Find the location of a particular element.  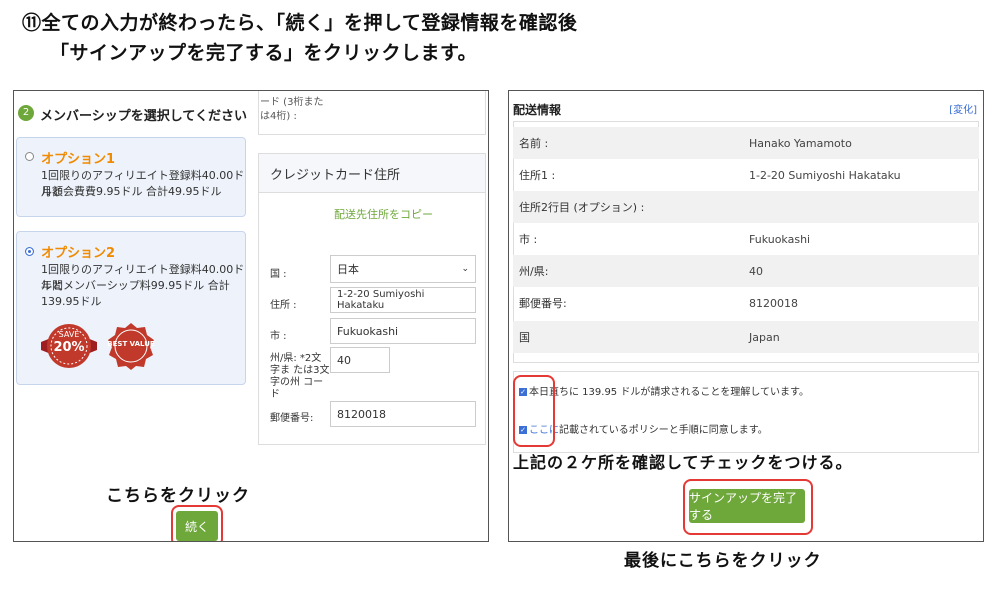

instruction-line-2: 「サインアップを完了する」をクリックします。 is located at coordinates (264, 53).